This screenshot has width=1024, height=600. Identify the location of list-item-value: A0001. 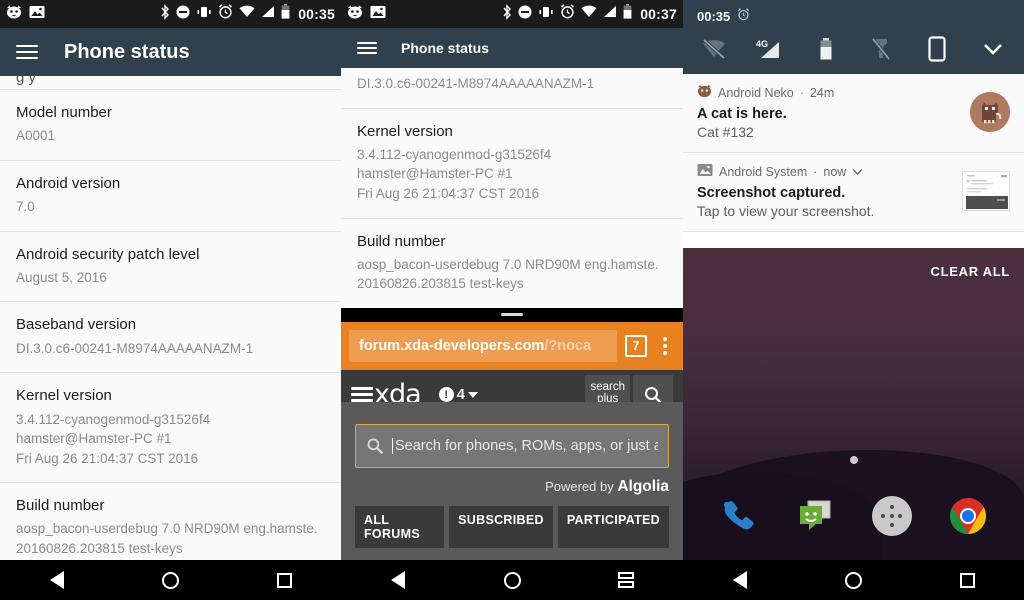
(36, 136).